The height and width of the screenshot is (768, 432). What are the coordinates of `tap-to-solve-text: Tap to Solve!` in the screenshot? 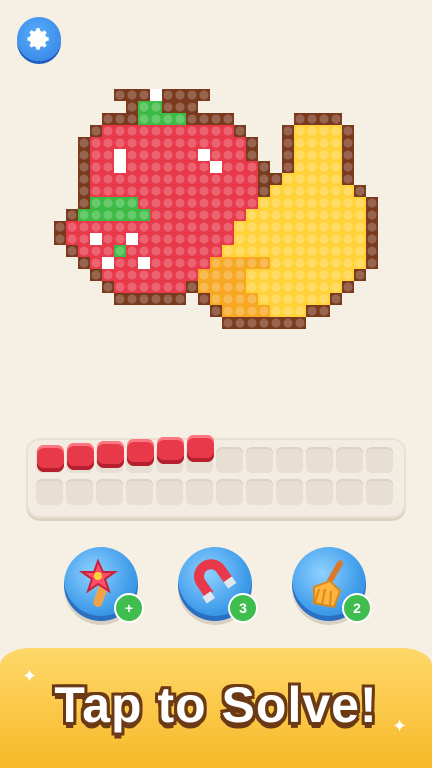 It's located at (216, 705).